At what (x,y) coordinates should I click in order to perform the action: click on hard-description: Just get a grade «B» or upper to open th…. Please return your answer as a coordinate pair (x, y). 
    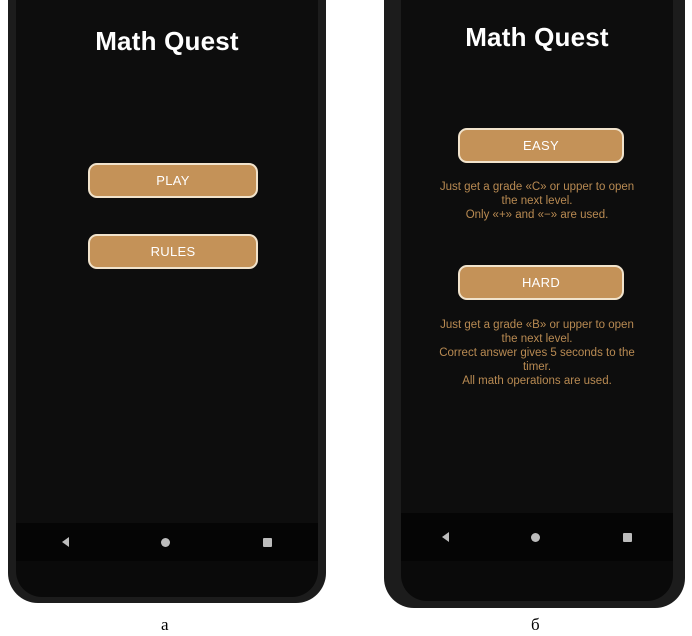
    Looking at the image, I should click on (537, 353).